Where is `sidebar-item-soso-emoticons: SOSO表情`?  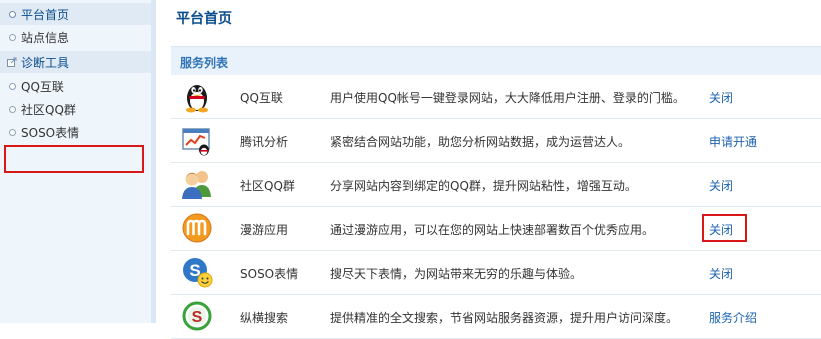 sidebar-item-soso-emoticons: SOSO表情 is located at coordinates (75, 132).